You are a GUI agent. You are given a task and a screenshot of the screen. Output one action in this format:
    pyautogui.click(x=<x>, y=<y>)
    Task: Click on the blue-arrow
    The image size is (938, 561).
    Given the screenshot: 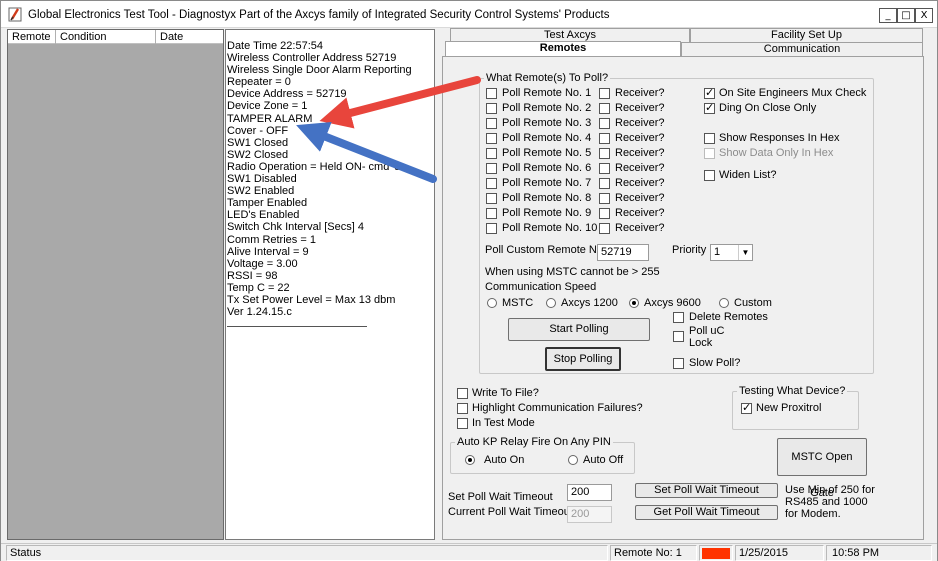 What is the action you would take?
    pyautogui.click(x=366, y=152)
    